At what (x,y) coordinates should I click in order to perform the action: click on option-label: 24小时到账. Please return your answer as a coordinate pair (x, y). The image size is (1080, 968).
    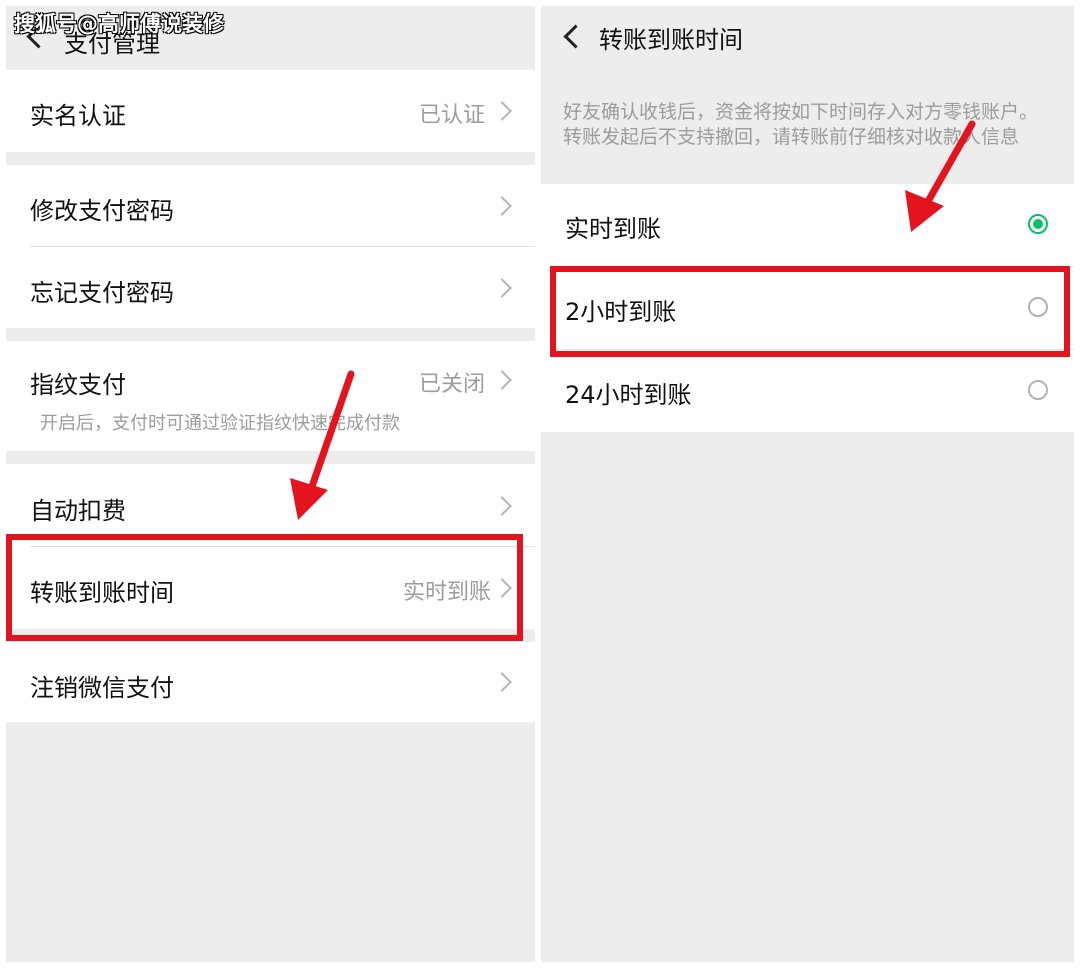
    Looking at the image, I should click on (628, 395).